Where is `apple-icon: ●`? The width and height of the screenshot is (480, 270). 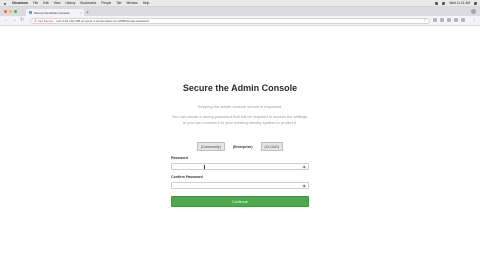 apple-icon: ● is located at coordinates (5, 3).